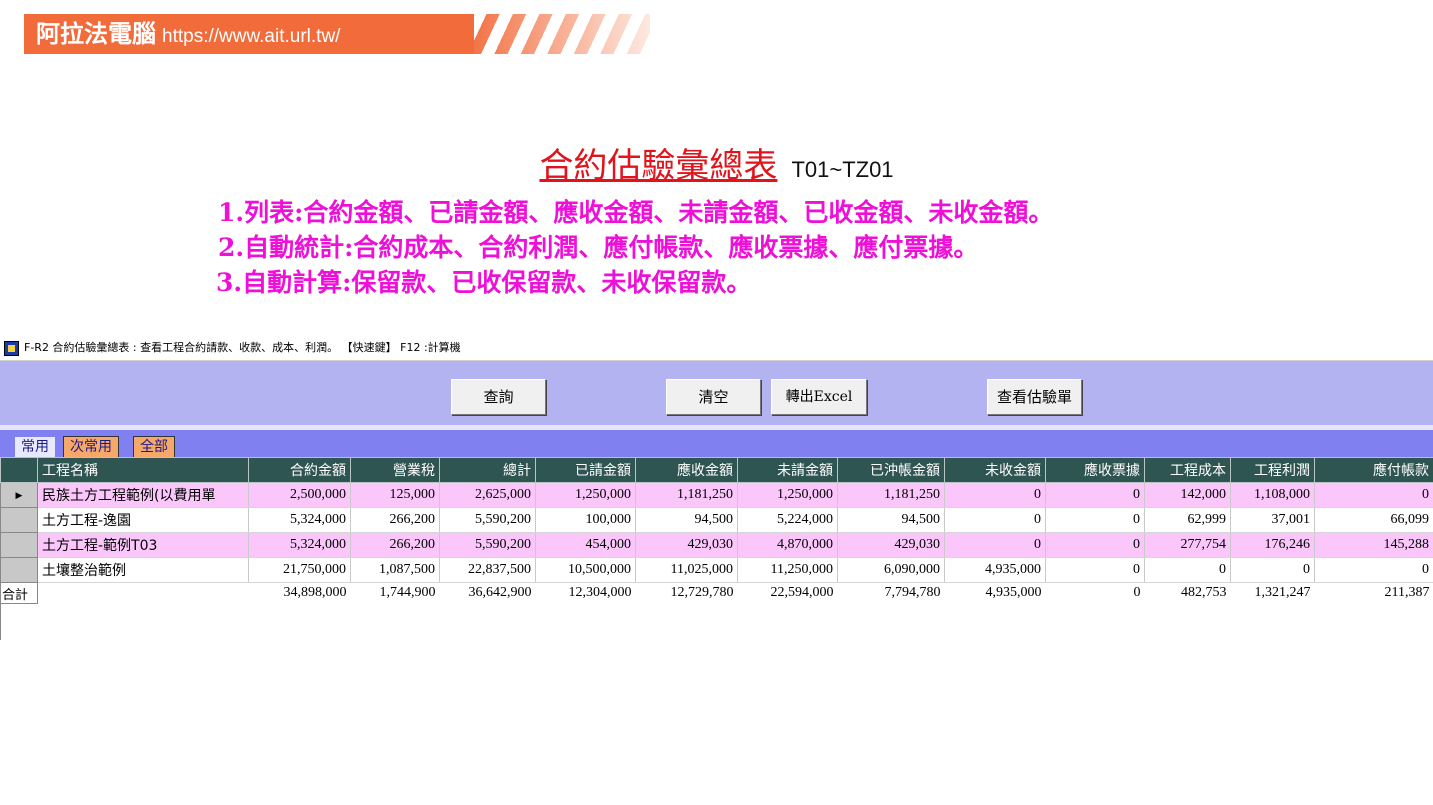 Image resolution: width=1433 pixels, height=805 pixels. What do you see at coordinates (299, 593) in the screenshot?
I see `total-cell: 34,898,000` at bounding box center [299, 593].